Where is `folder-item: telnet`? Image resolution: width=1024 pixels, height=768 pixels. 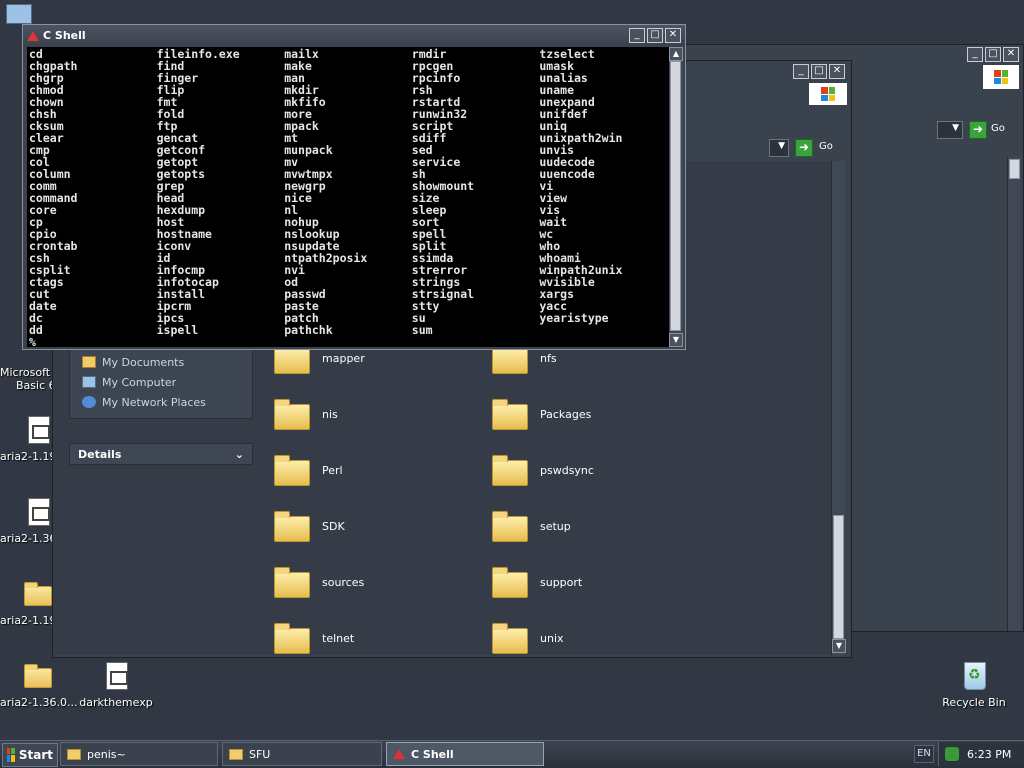
folder-item: telnet is located at coordinates (374, 638).